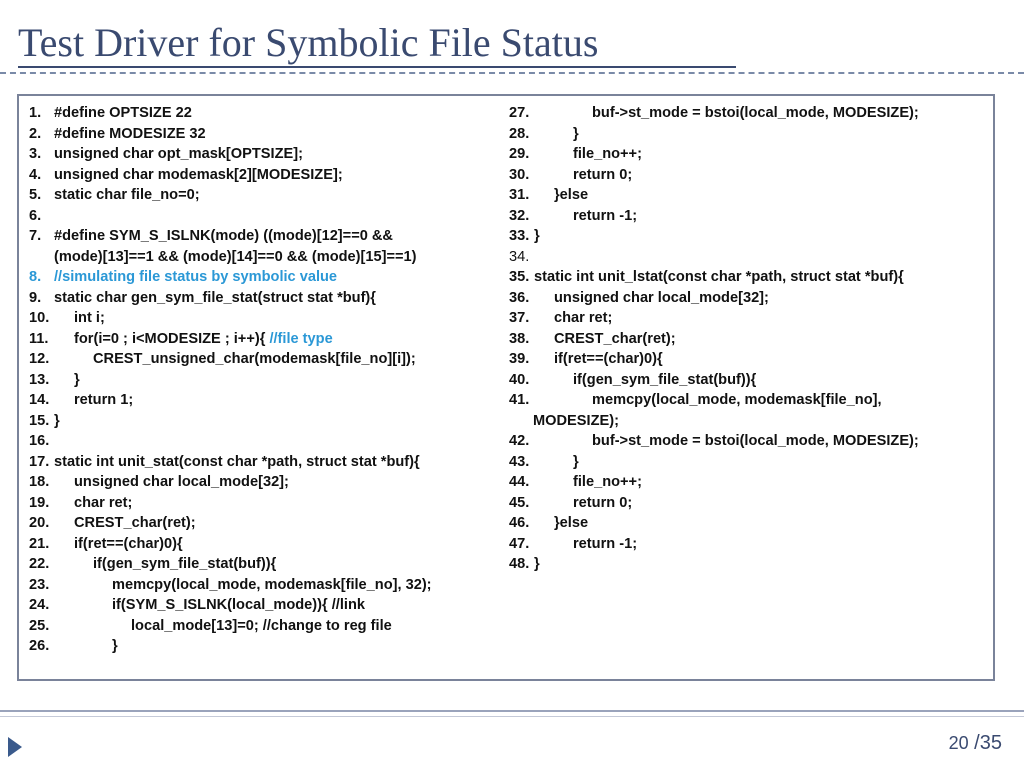  I want to click on line-number: 7., so click(35, 236).